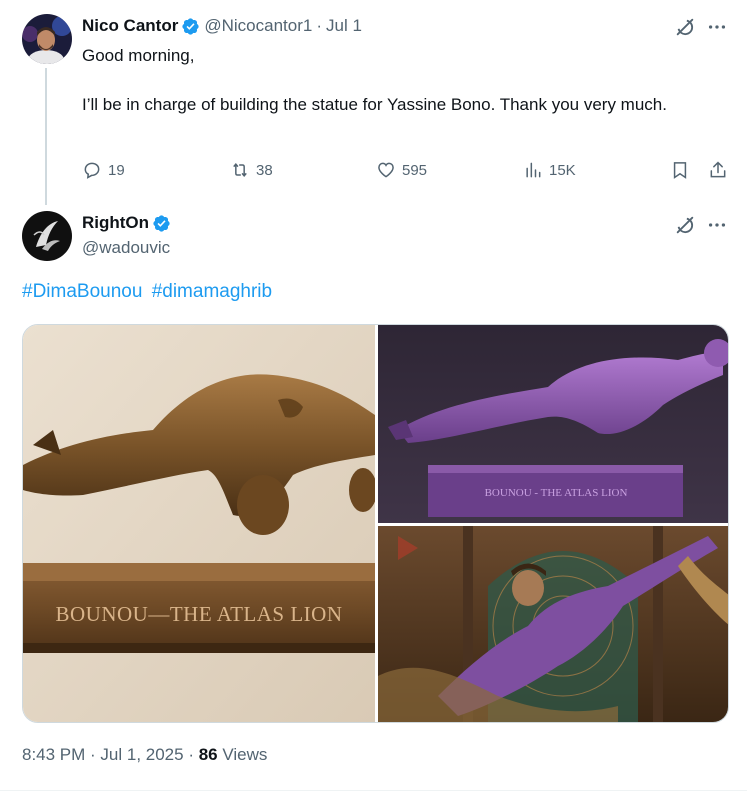 The image size is (747, 792). What do you see at coordinates (103, 170) in the screenshot?
I see `reply-button: 19` at bounding box center [103, 170].